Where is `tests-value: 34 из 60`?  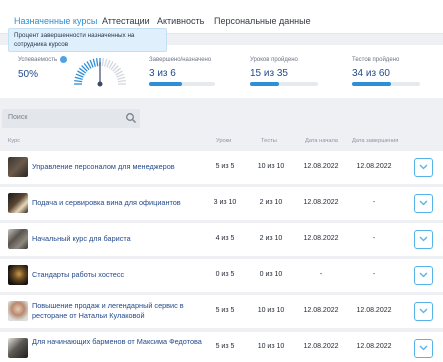
tests-value: 34 из 60 is located at coordinates (371, 73).